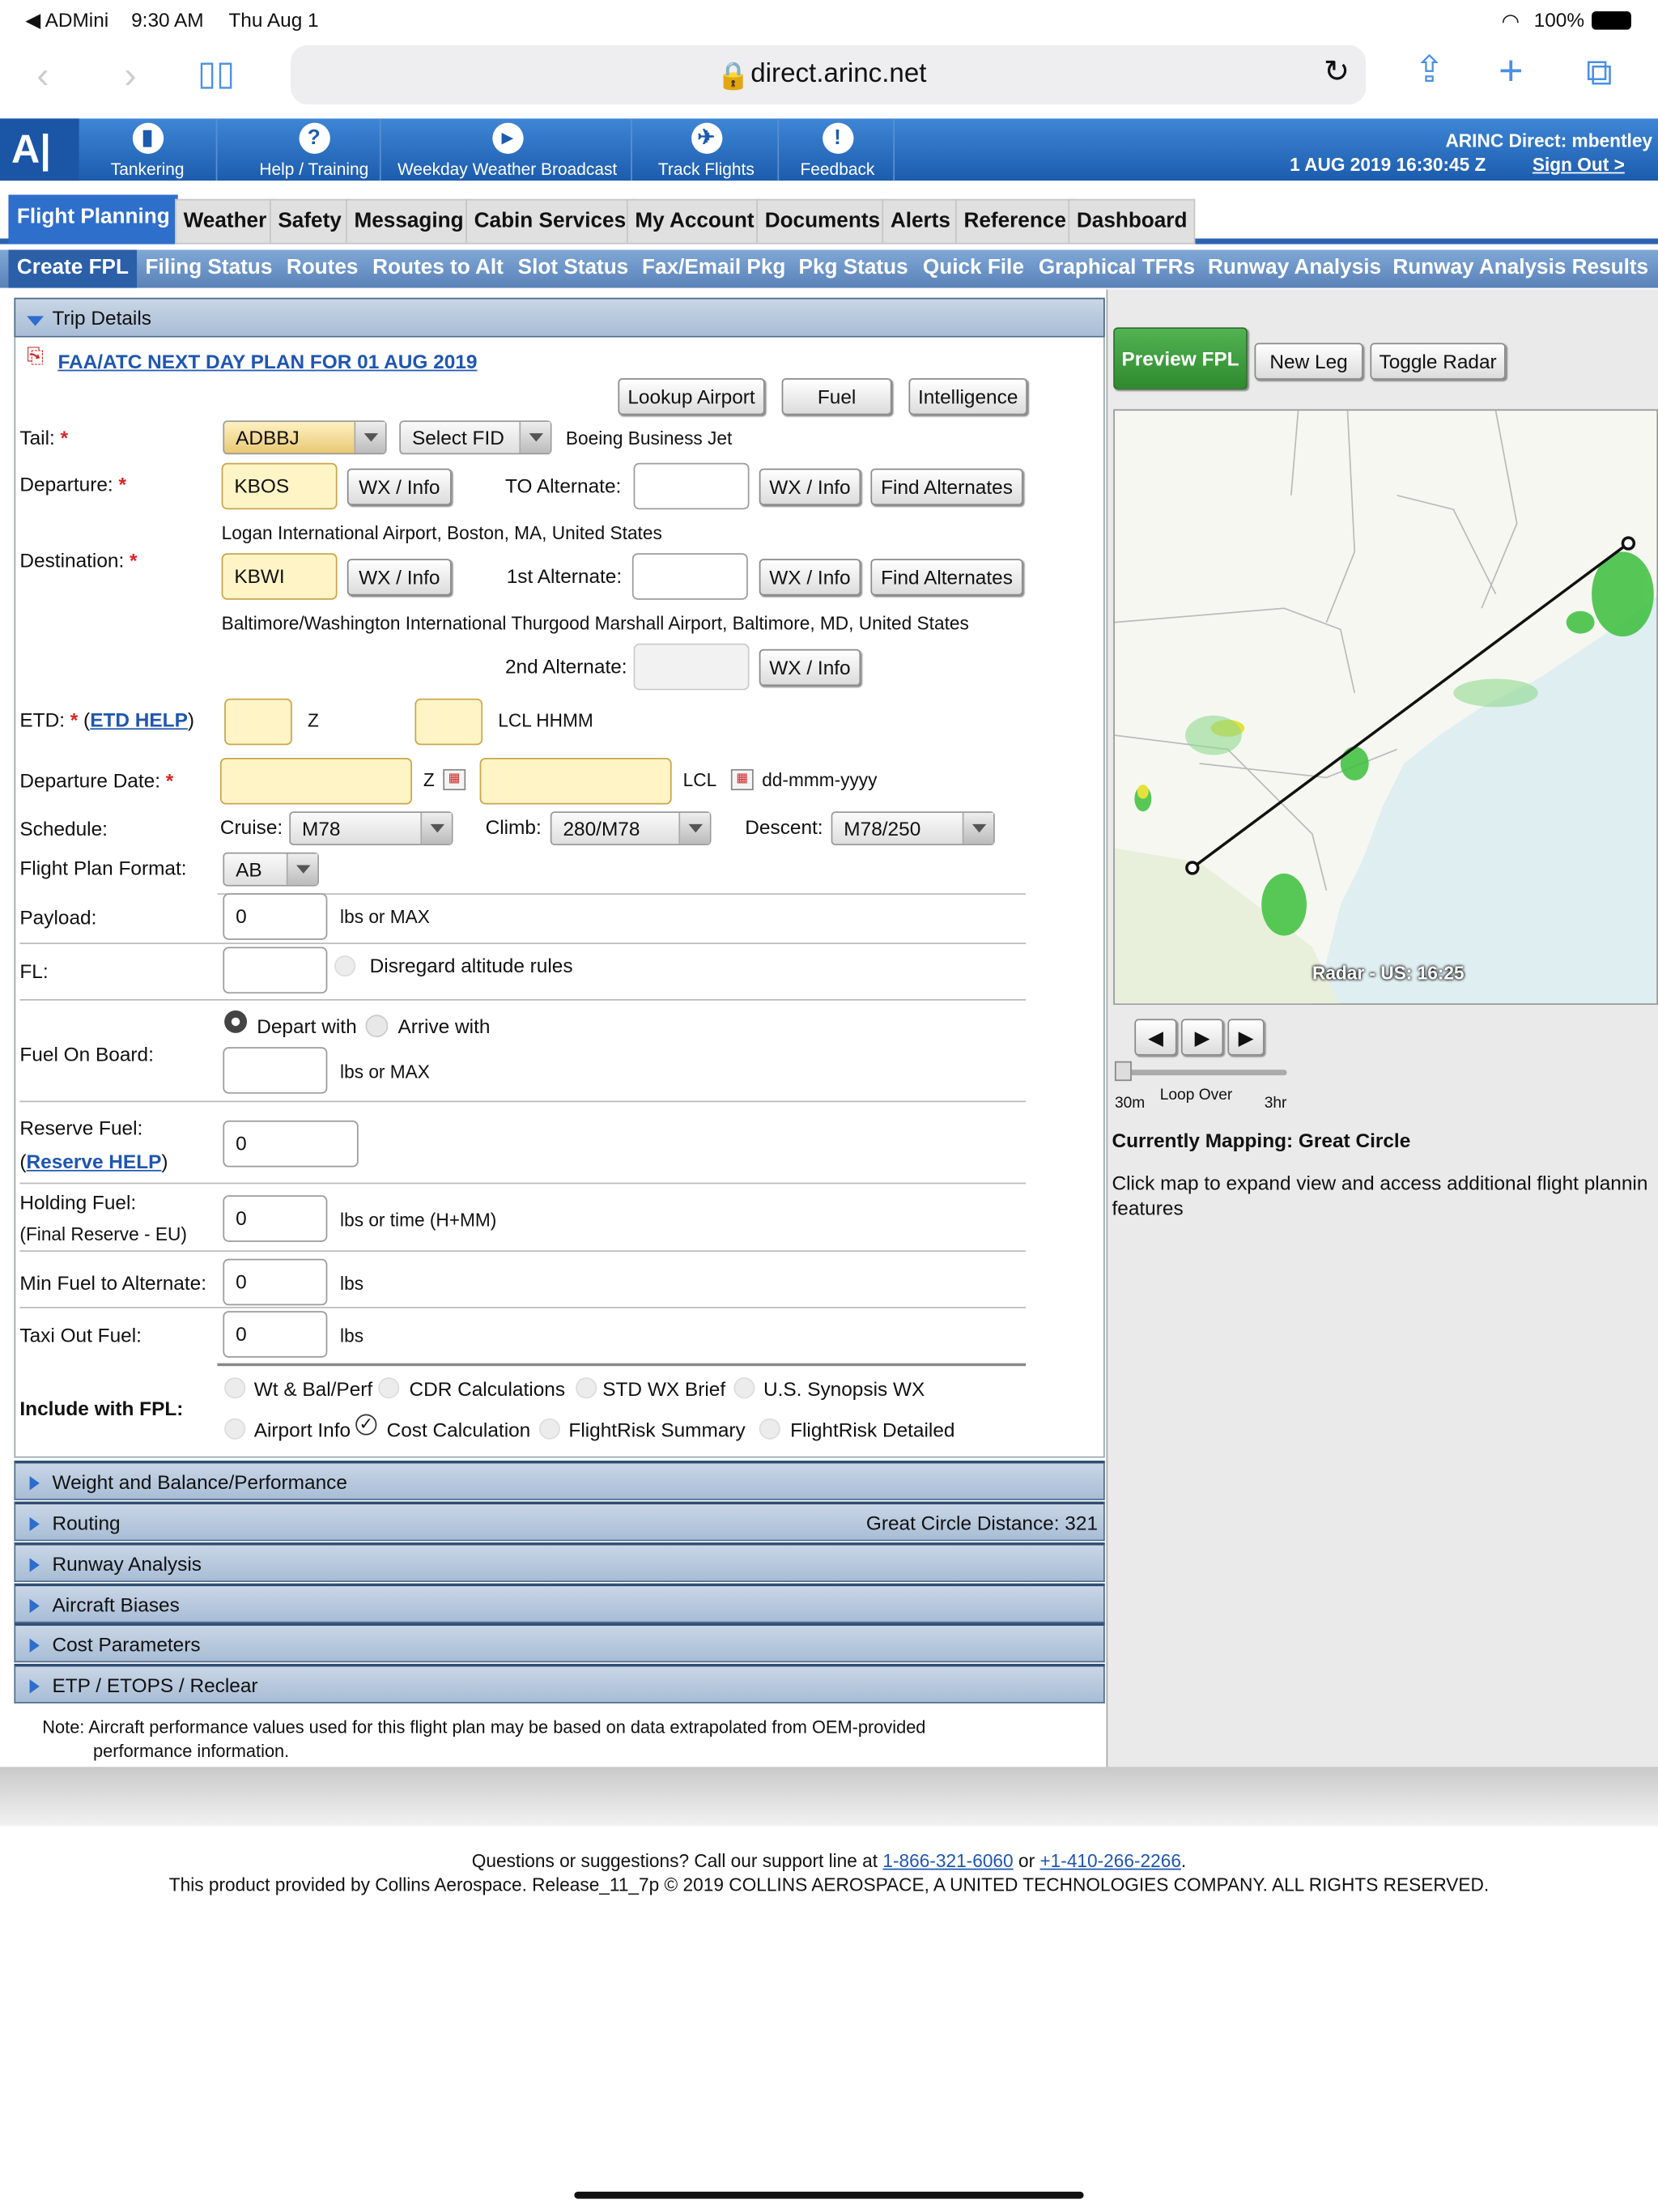 Image resolution: width=1658 pixels, height=2212 pixels. I want to click on lookup-airport-button: Lookup Airport, so click(691, 397).